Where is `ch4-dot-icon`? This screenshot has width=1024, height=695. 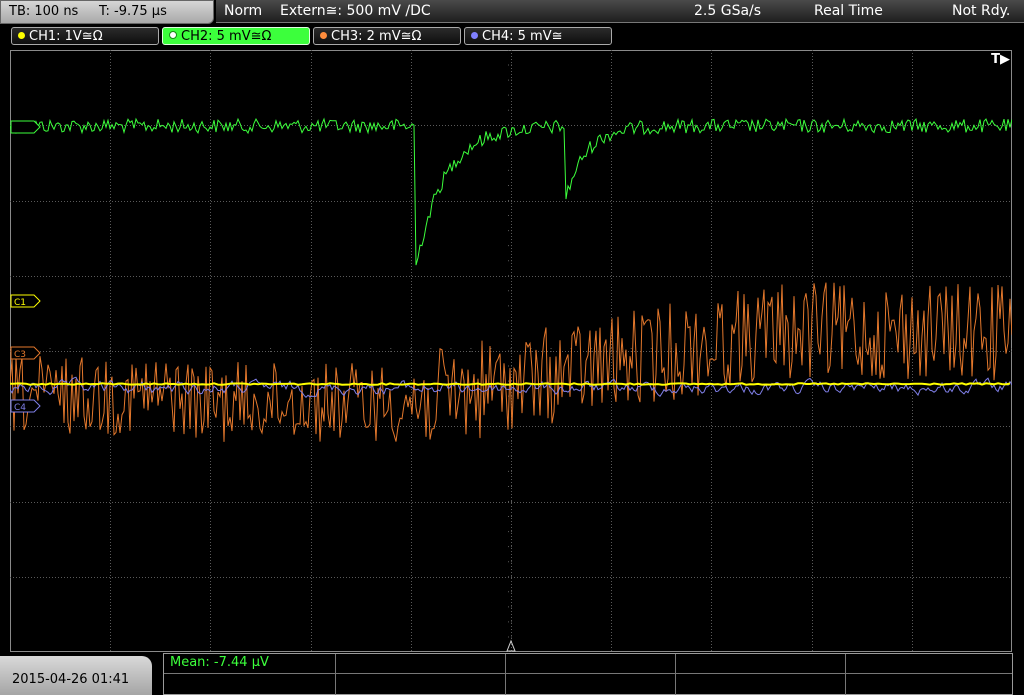
ch4-dot-icon is located at coordinates (474, 35).